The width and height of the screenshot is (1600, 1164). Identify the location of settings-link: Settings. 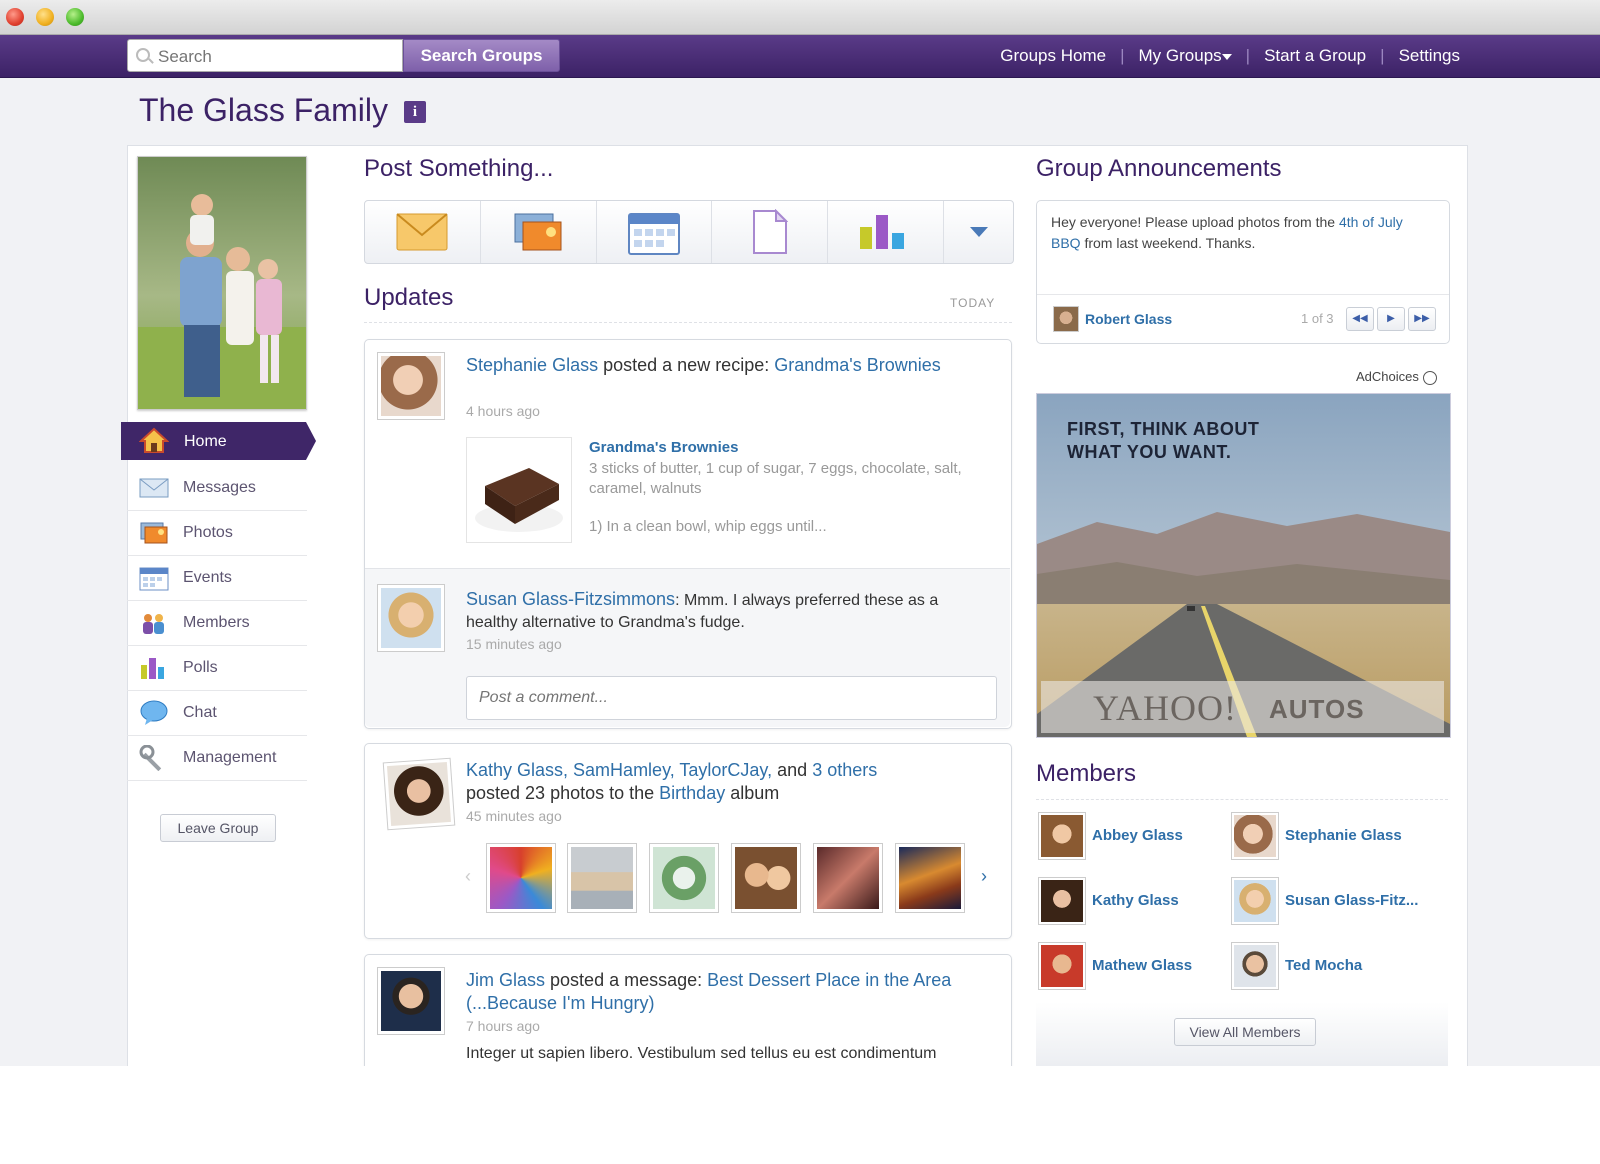
(1429, 55).